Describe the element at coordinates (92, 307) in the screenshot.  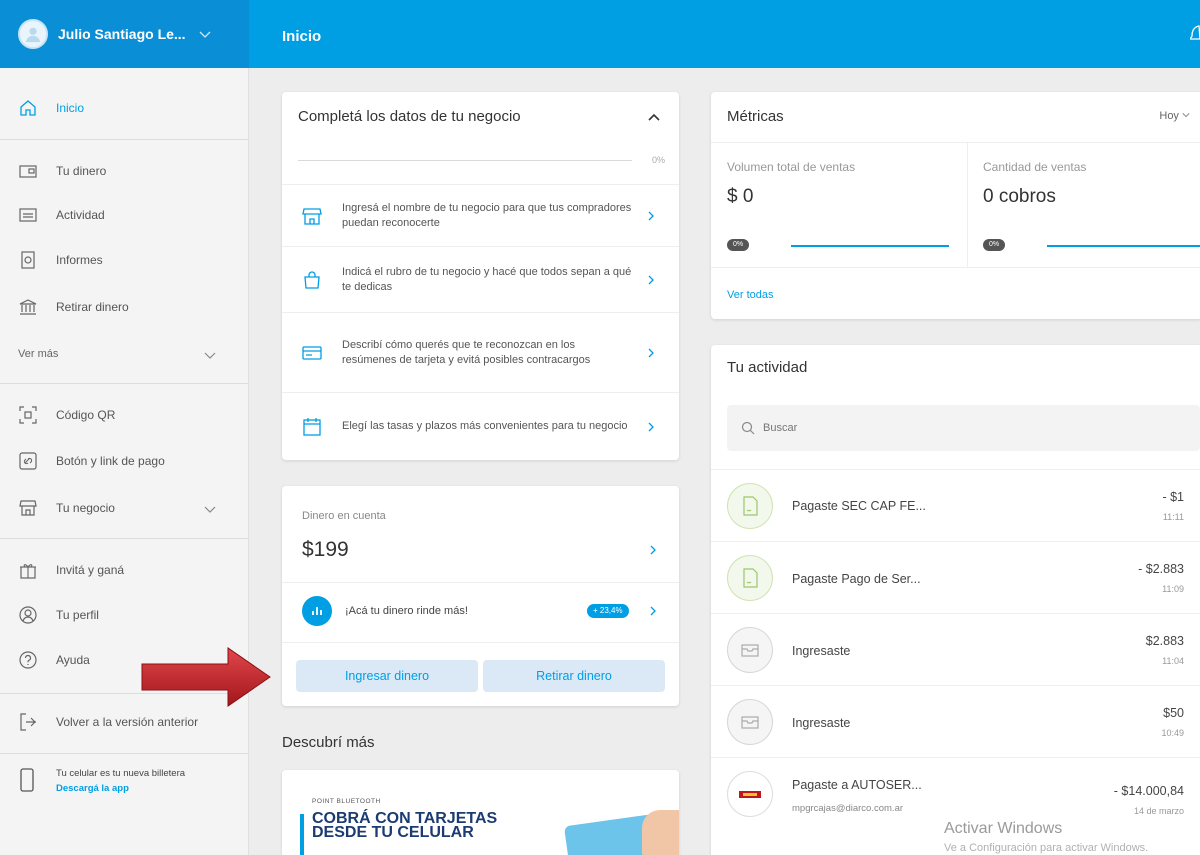
I see `sidebar-item-label: Retirar dinero` at that location.